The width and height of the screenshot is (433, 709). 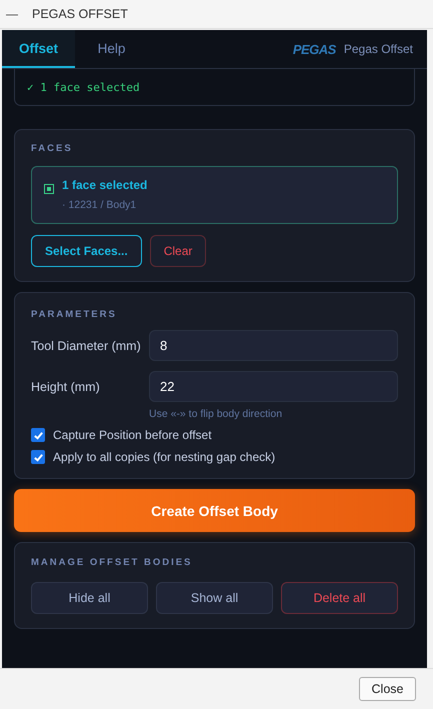 I want to click on logo: PEGAS, so click(x=314, y=49).